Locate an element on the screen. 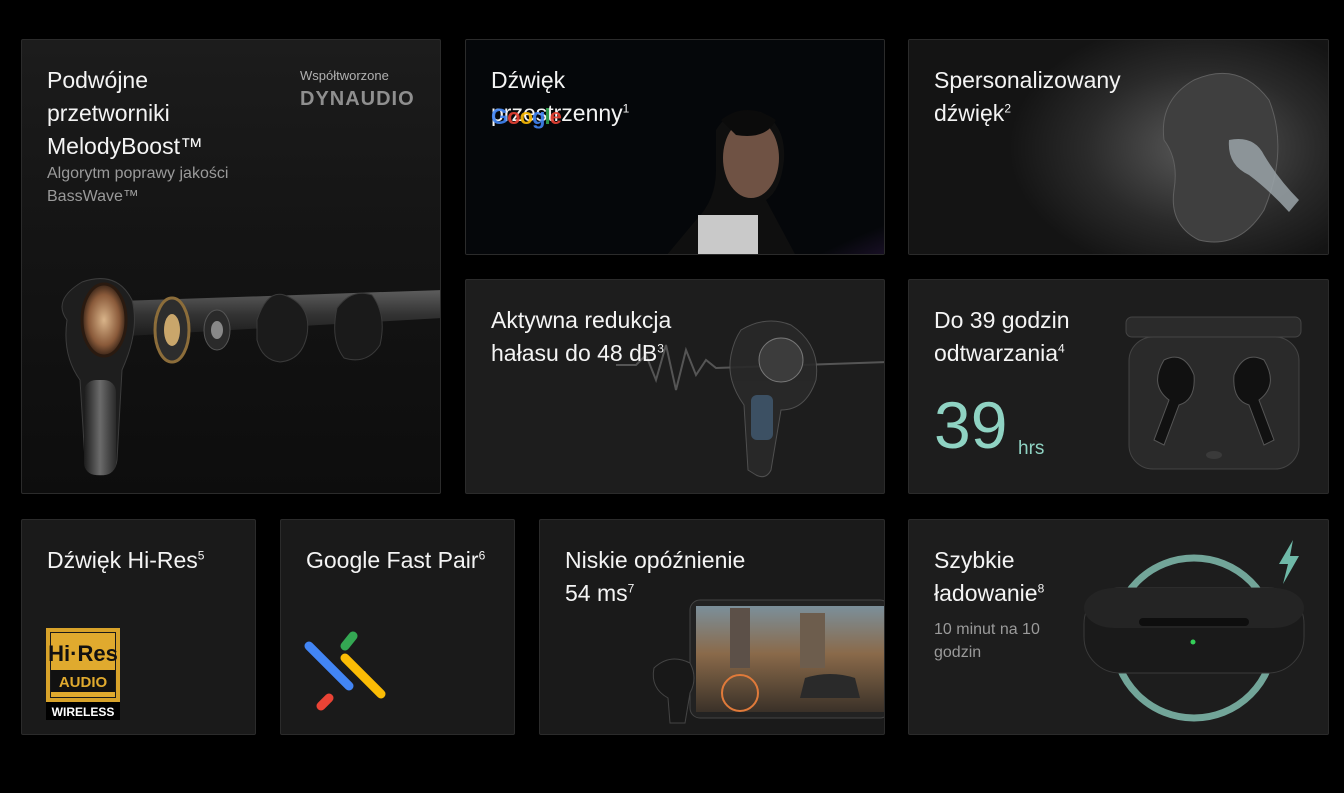  cobrand-label: Współtworzone is located at coordinates (344, 75).